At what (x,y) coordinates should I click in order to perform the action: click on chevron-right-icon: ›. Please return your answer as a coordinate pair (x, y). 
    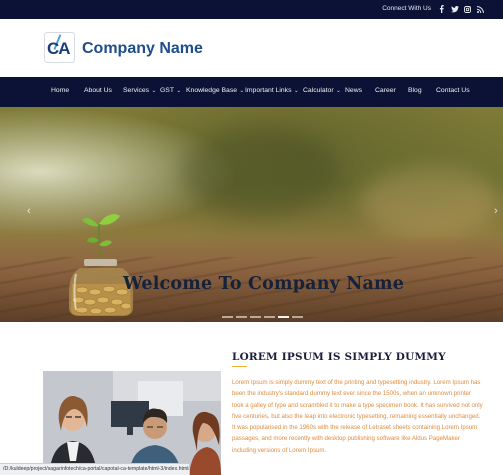
    Looking at the image, I should click on (496, 211).